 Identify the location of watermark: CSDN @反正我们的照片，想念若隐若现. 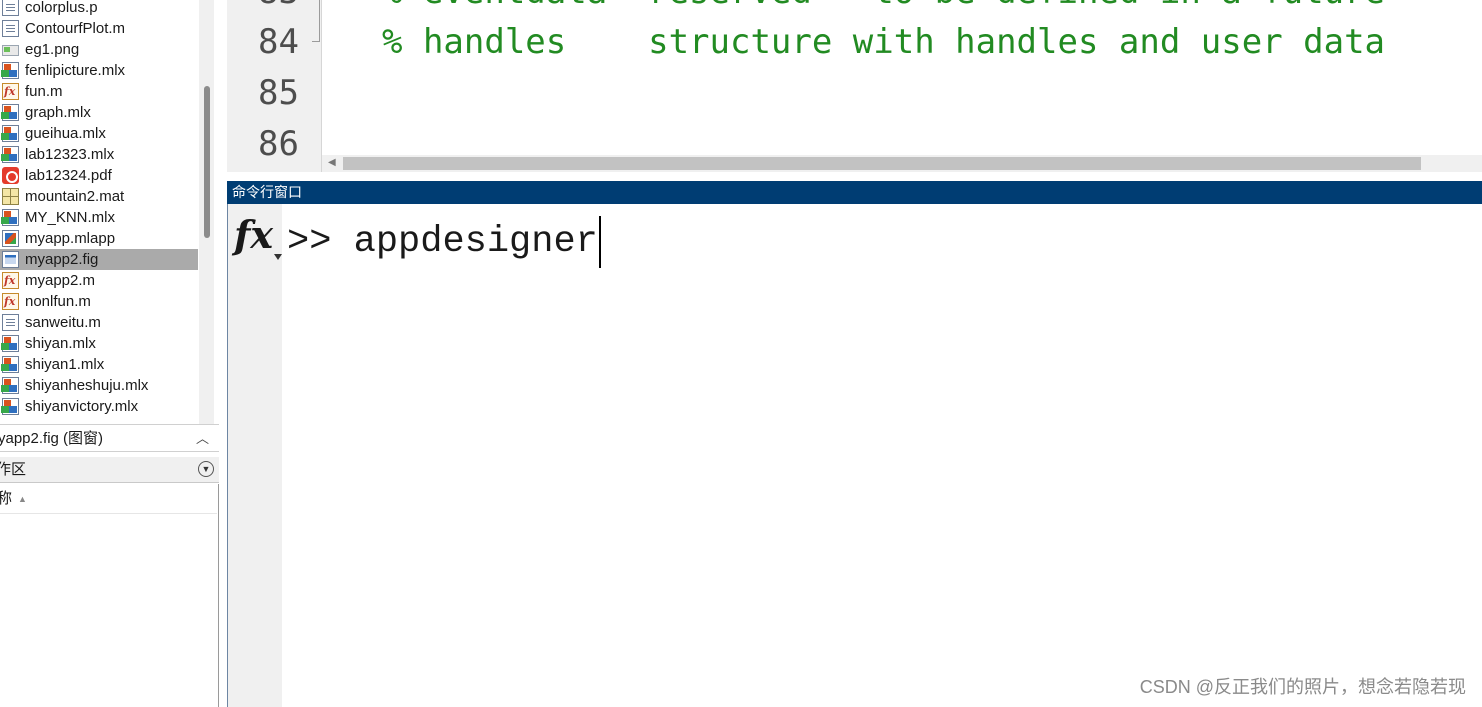
(1302, 687).